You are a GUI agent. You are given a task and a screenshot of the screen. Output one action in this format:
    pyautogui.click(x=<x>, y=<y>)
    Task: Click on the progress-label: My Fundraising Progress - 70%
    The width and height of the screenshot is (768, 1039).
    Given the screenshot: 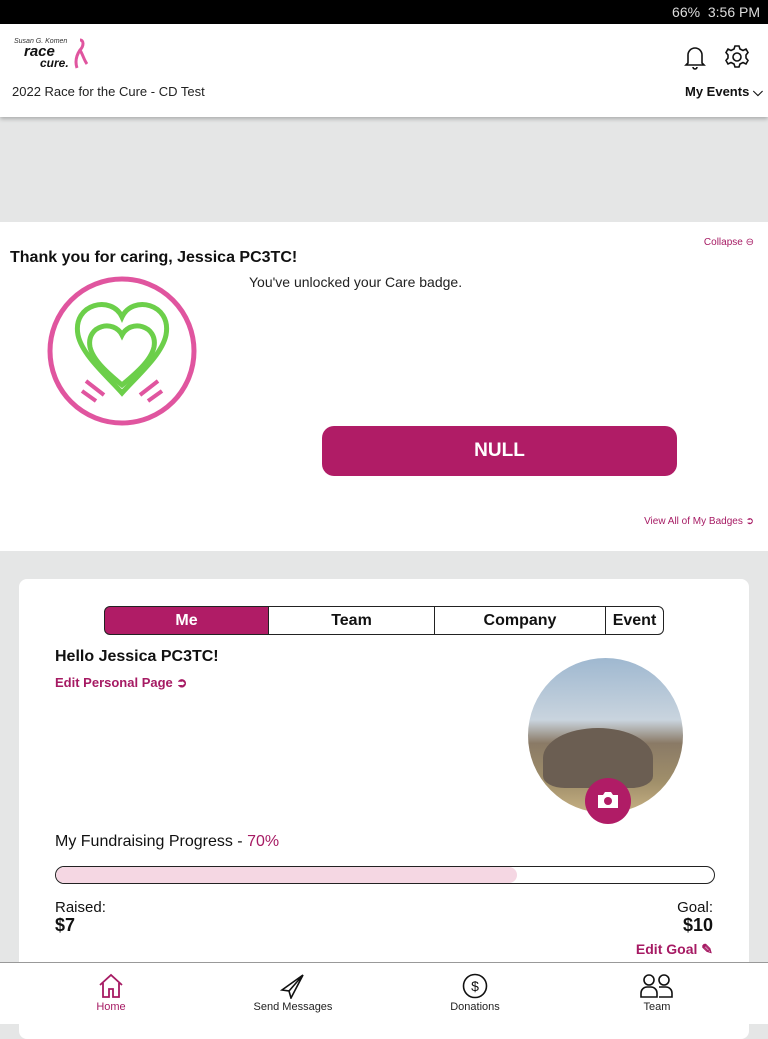 What is the action you would take?
    pyautogui.click(x=167, y=842)
    